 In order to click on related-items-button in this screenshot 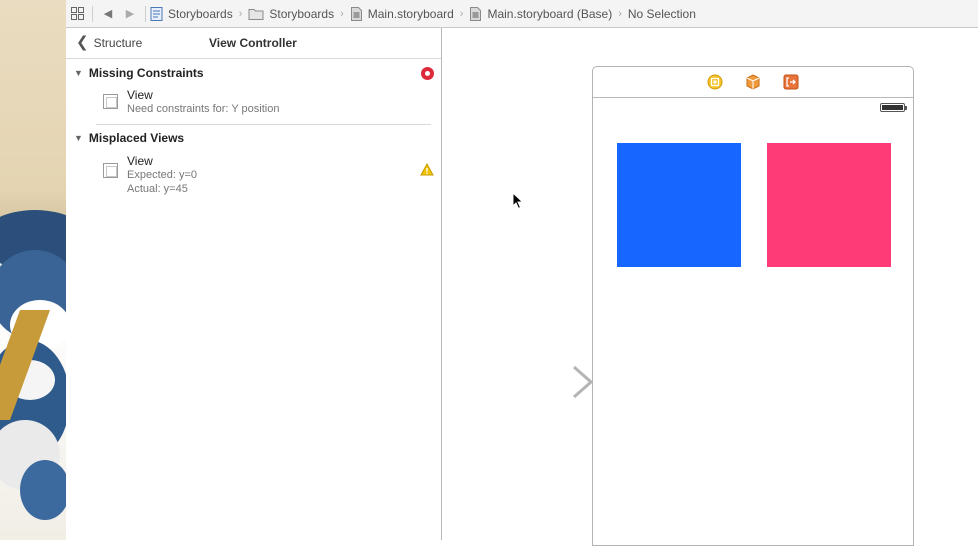, I will do `click(77, 14)`.